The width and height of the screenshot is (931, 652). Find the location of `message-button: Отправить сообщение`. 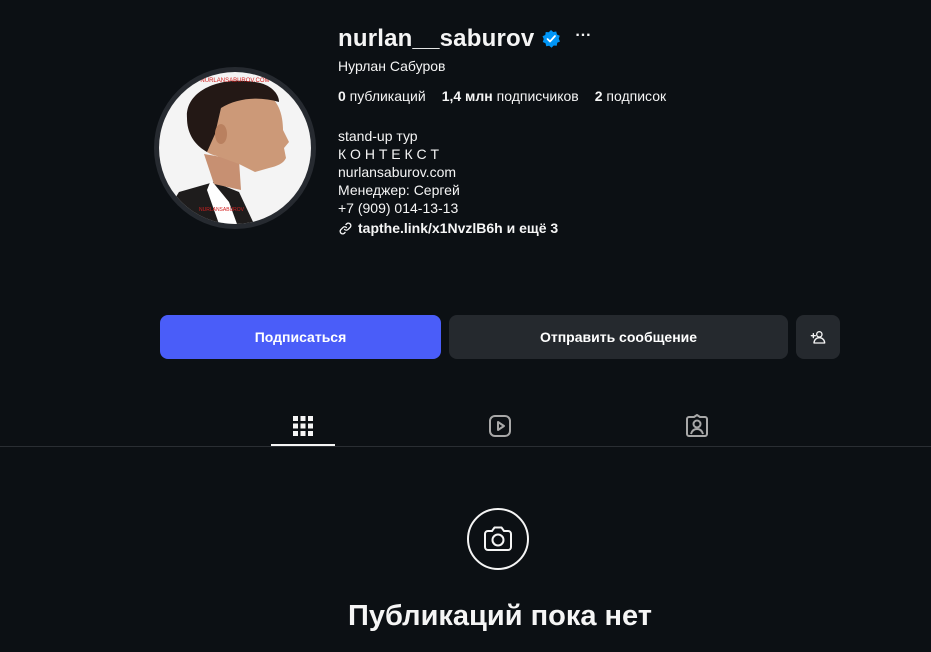

message-button: Отправить сообщение is located at coordinates (618, 337).